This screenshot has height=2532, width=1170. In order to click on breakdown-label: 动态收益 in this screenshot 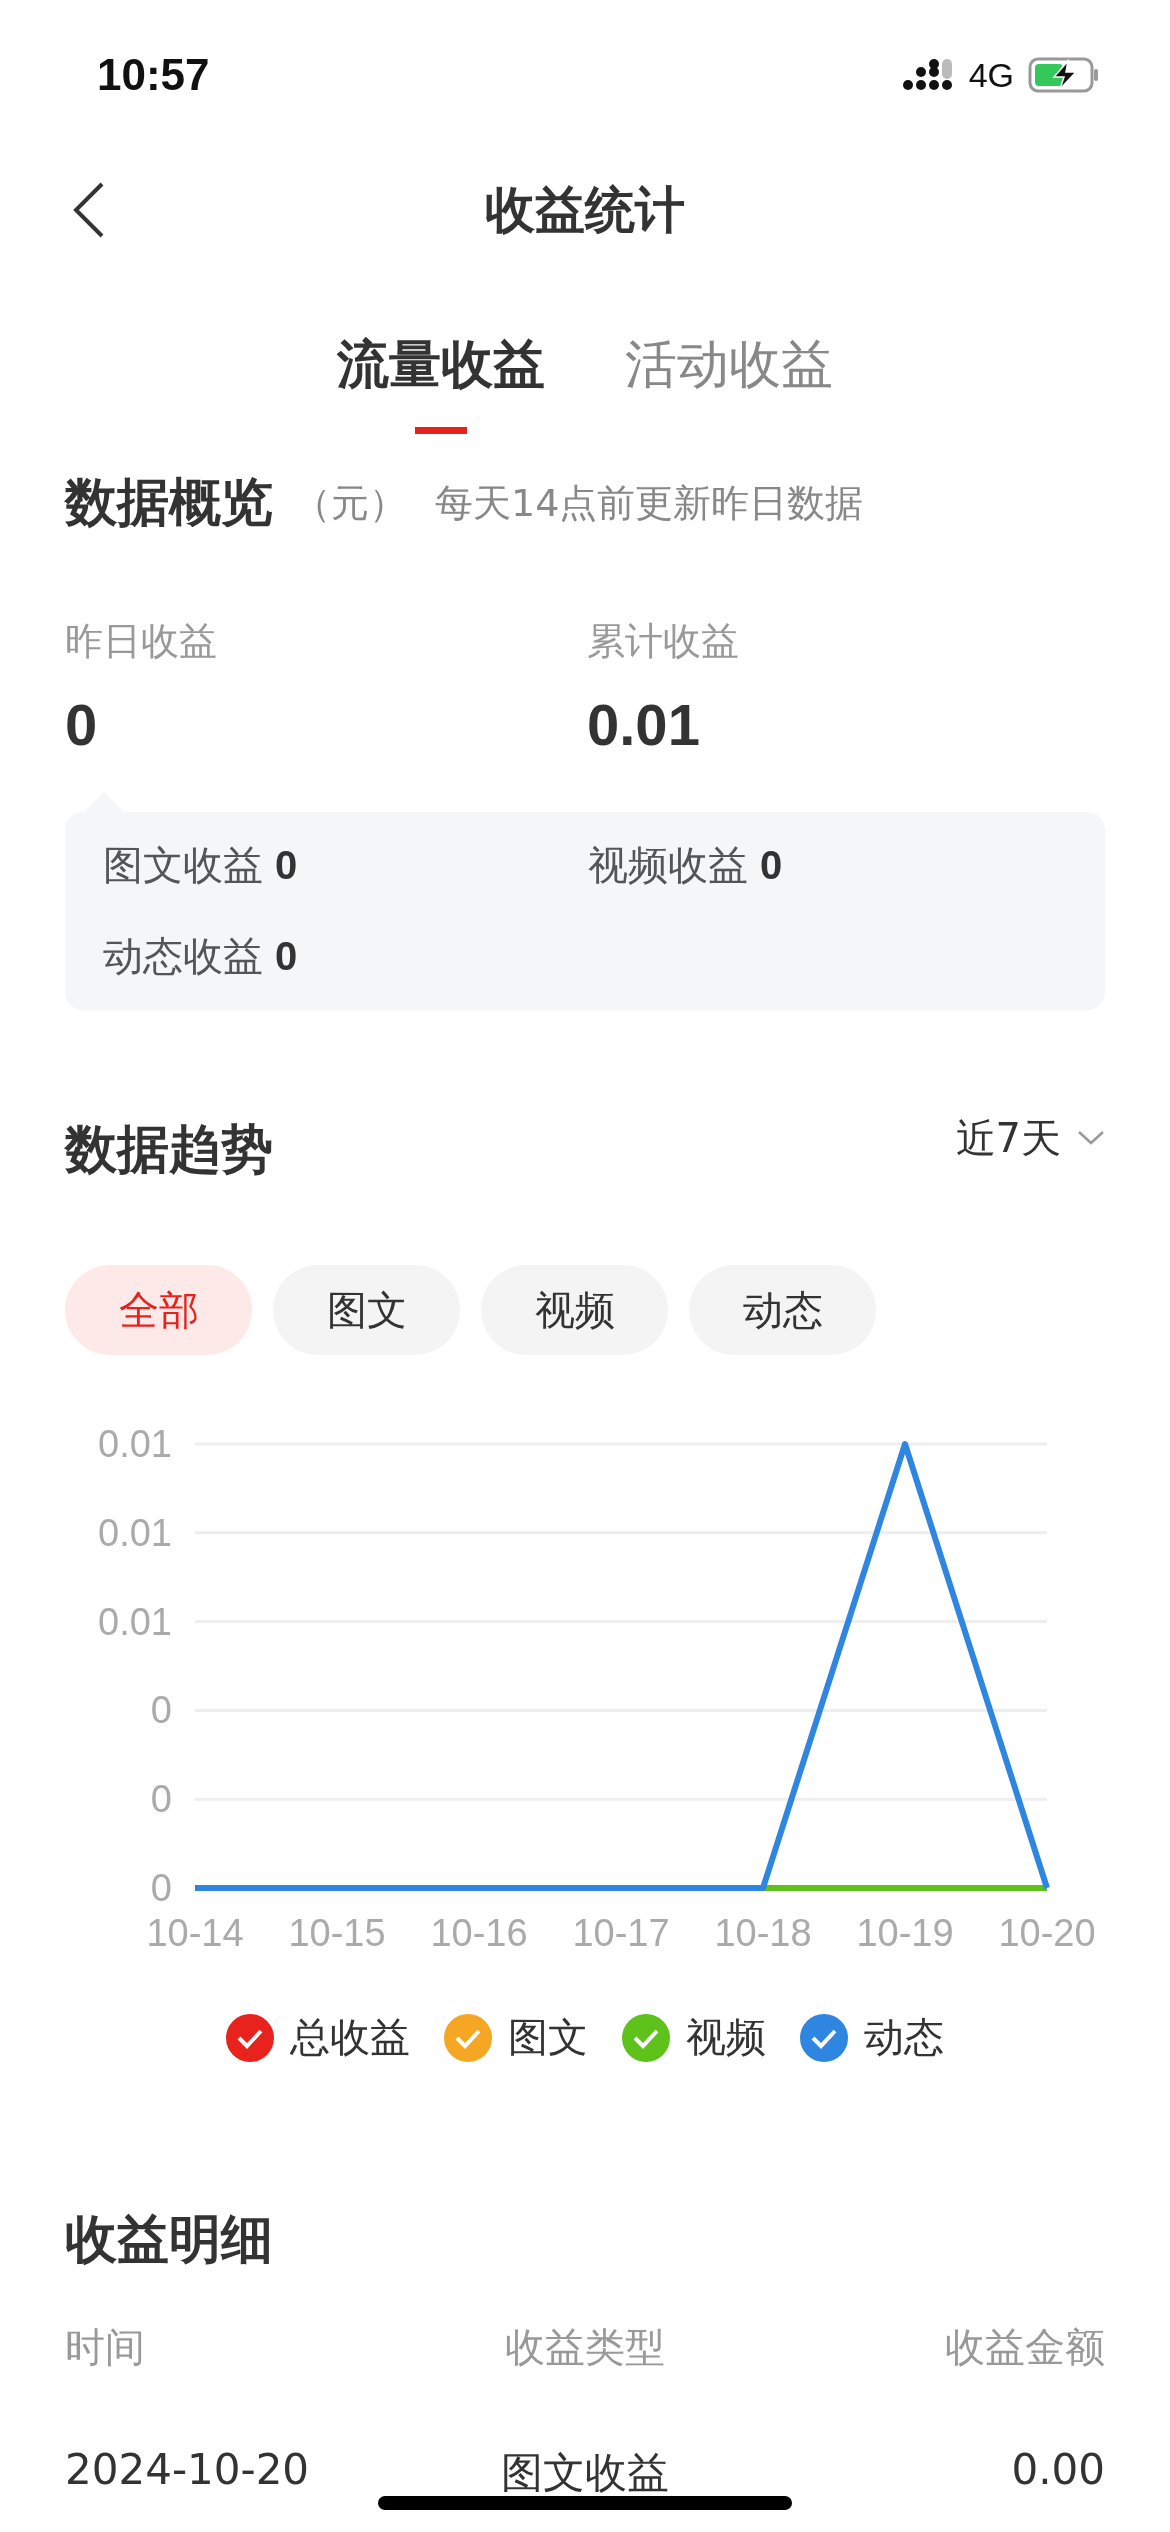, I will do `click(183, 956)`.